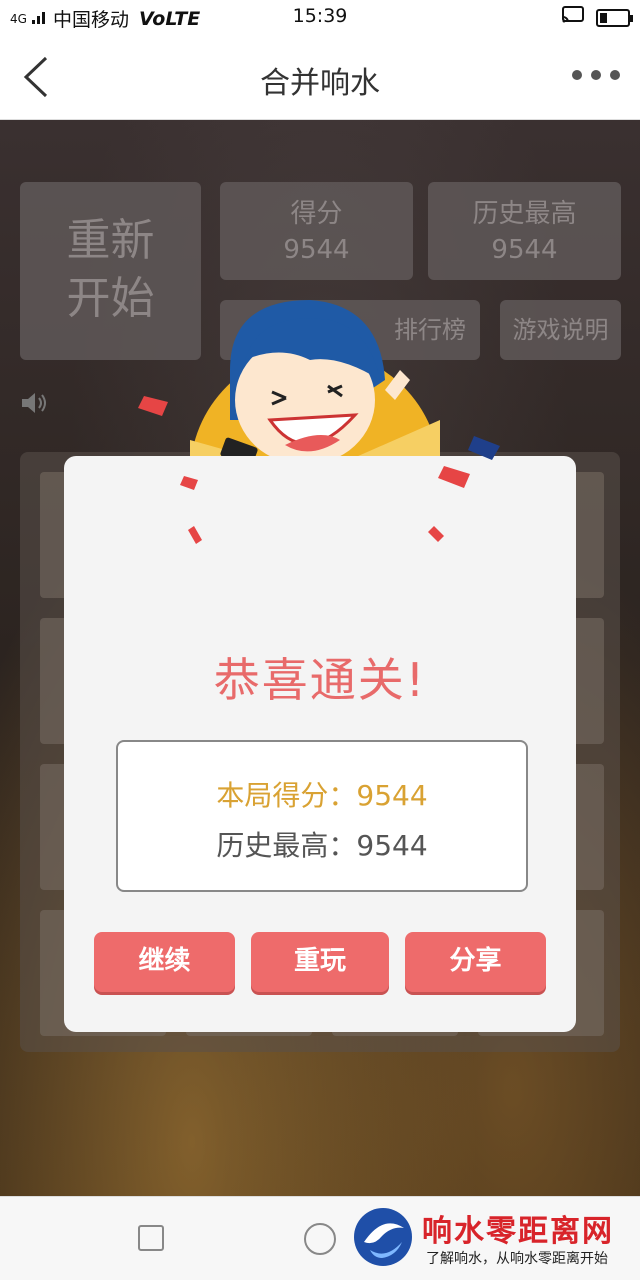 This screenshot has width=640, height=1280. I want to click on congrats-title: 恭喜通关!, so click(320, 680).